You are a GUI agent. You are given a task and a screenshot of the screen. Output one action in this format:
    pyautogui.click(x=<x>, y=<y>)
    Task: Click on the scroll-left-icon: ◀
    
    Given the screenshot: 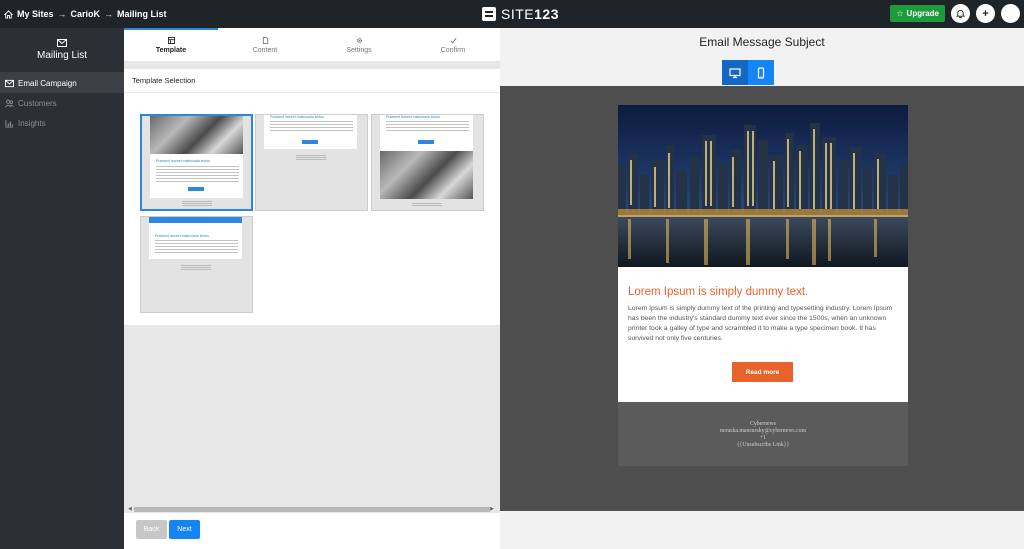 What is the action you would take?
    pyautogui.click(x=130, y=509)
    